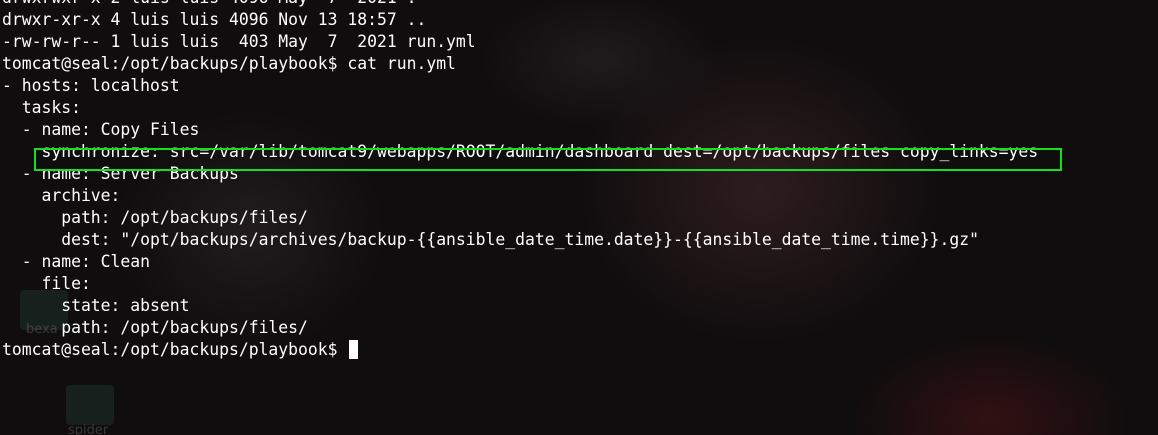 The image size is (1158, 435). I want to click on terminal-line: - name: Clean, so click(76, 261).